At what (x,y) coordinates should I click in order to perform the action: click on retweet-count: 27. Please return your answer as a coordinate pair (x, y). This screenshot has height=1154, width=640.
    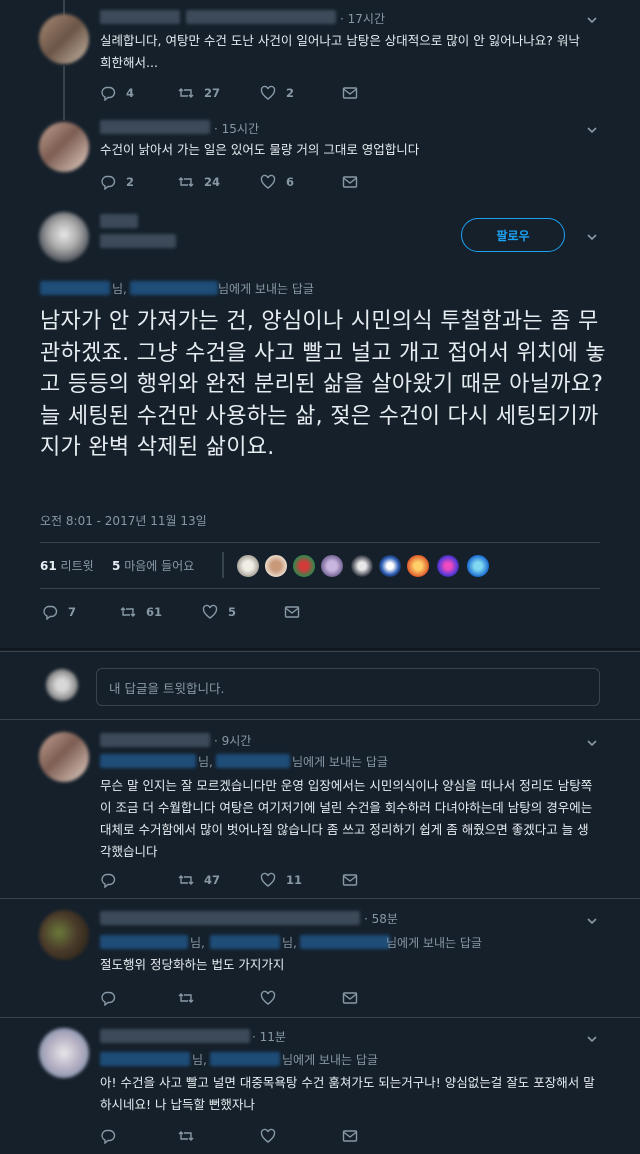
    Looking at the image, I should click on (212, 93).